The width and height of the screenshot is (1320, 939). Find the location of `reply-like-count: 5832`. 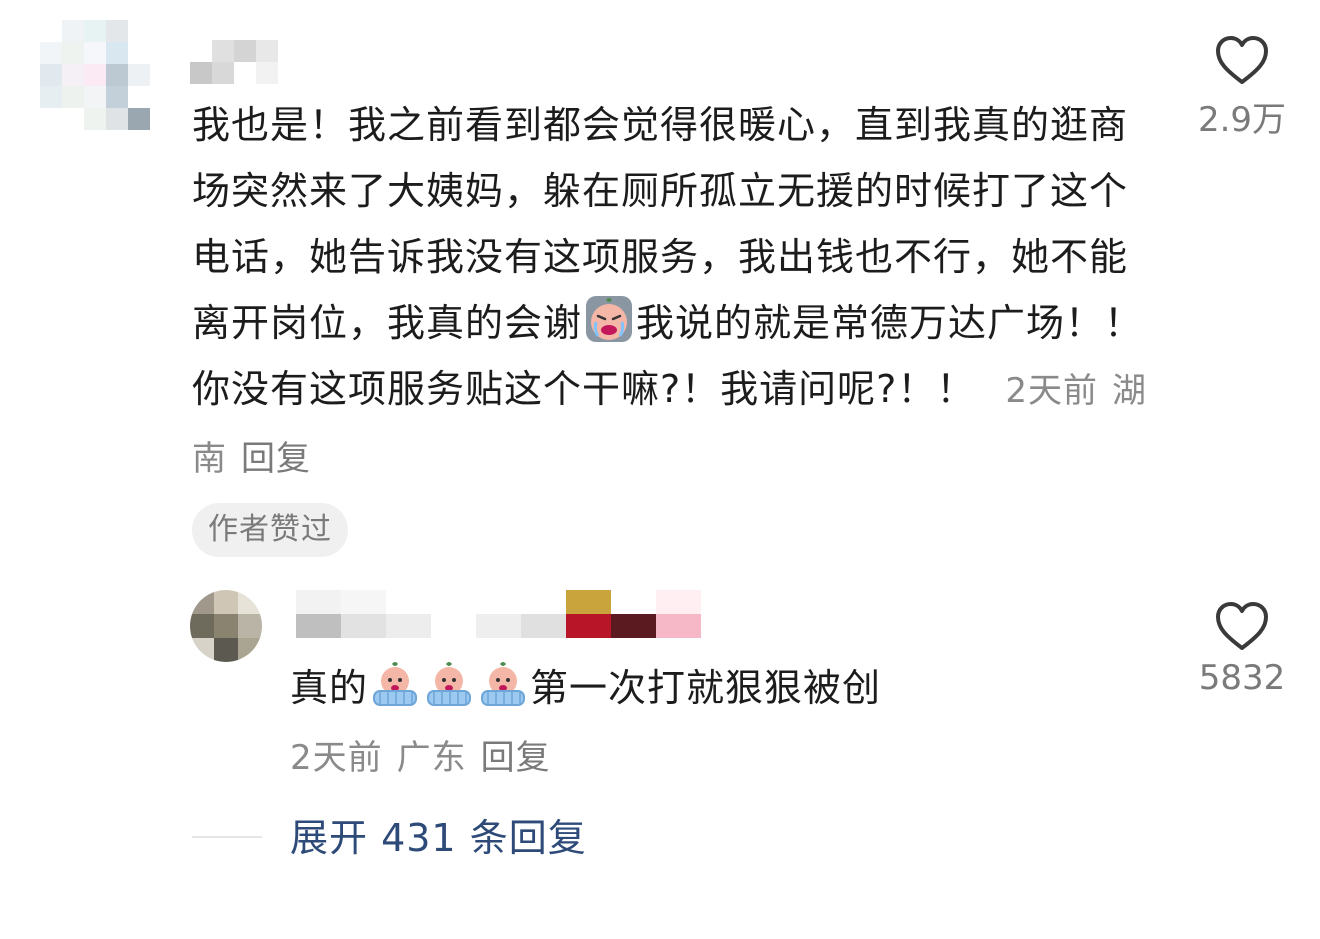

reply-like-count: 5832 is located at coordinates (1242, 678).